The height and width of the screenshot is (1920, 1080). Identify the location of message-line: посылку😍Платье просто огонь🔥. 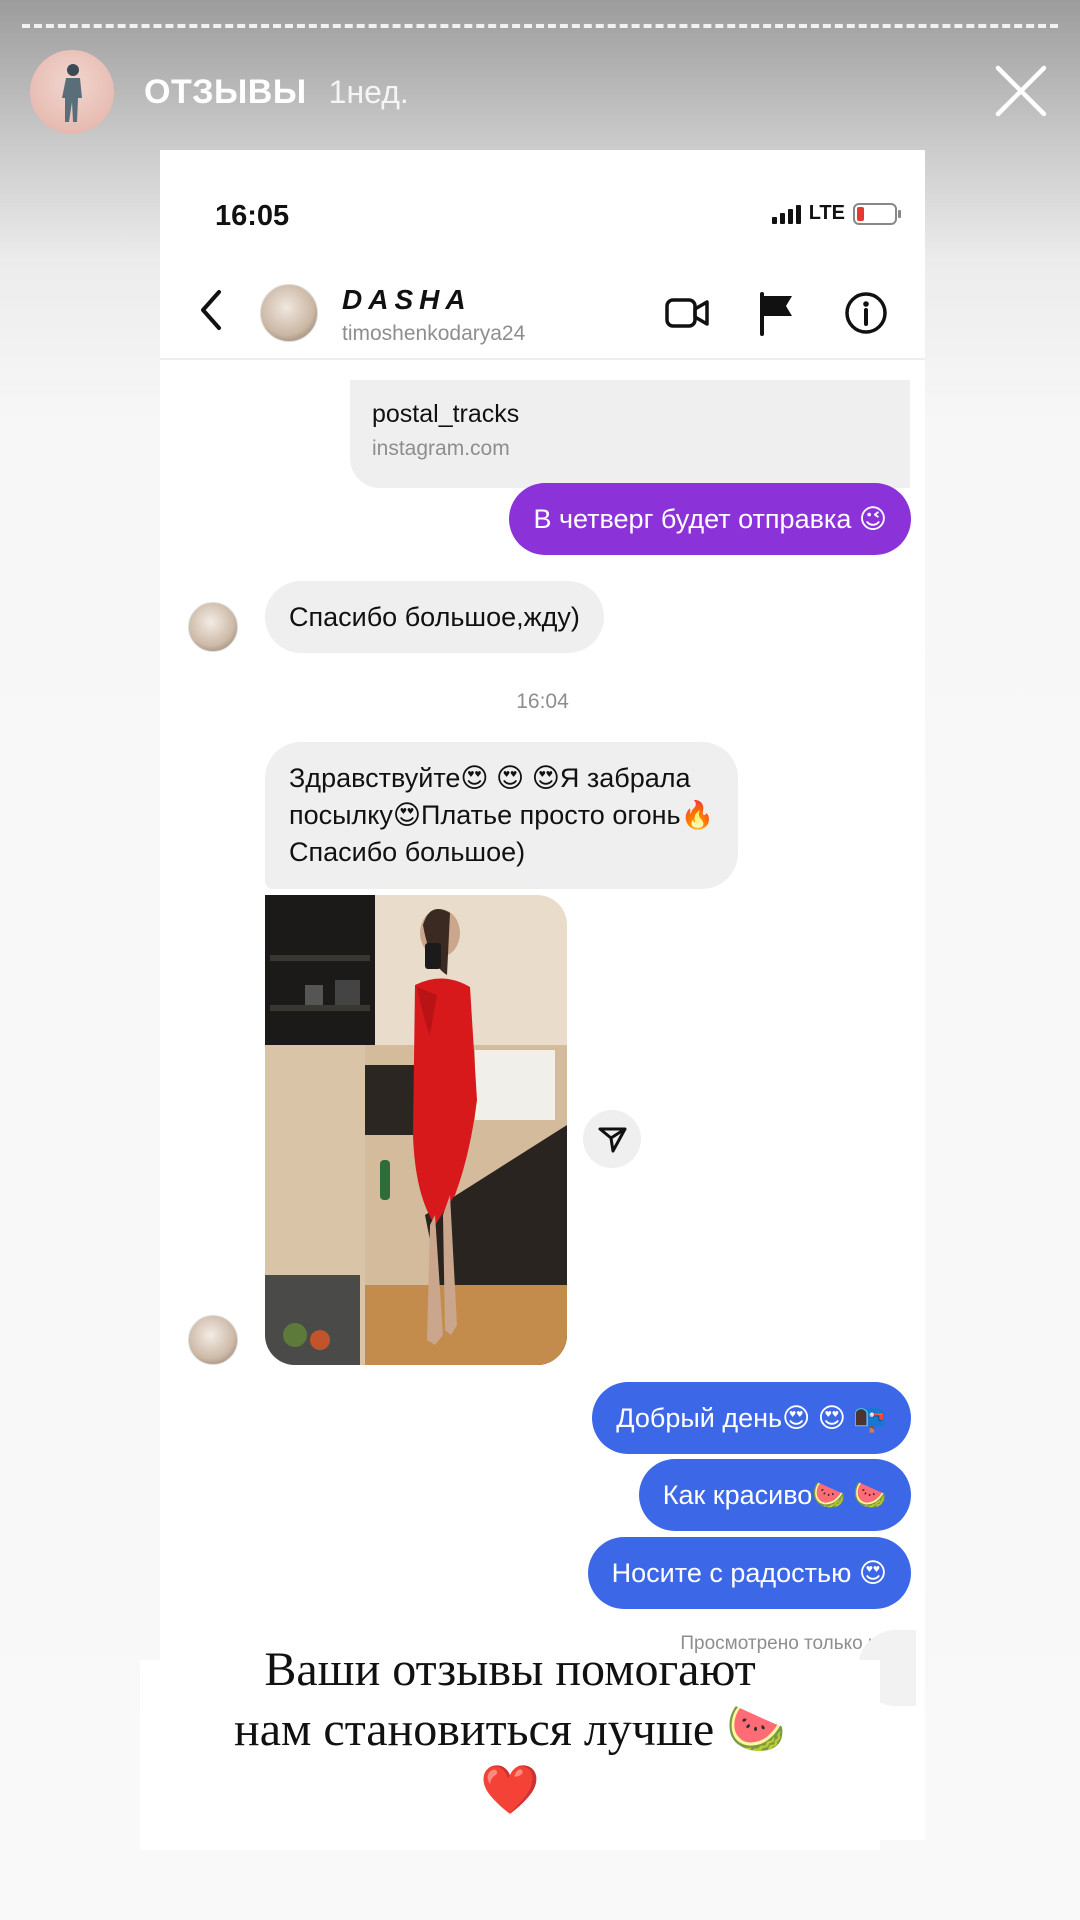
(502, 815).